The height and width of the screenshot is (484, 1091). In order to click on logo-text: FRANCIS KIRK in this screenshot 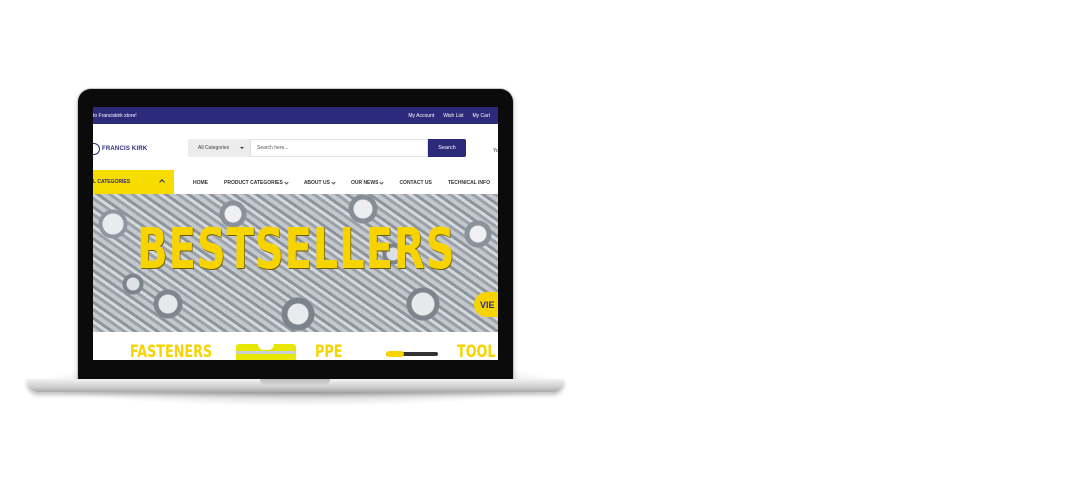, I will do `click(125, 149)`.